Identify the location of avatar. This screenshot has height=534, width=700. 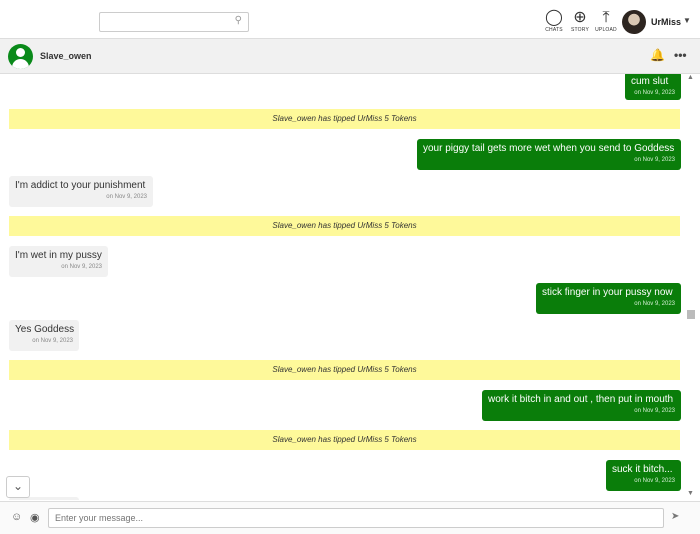
(634, 22).